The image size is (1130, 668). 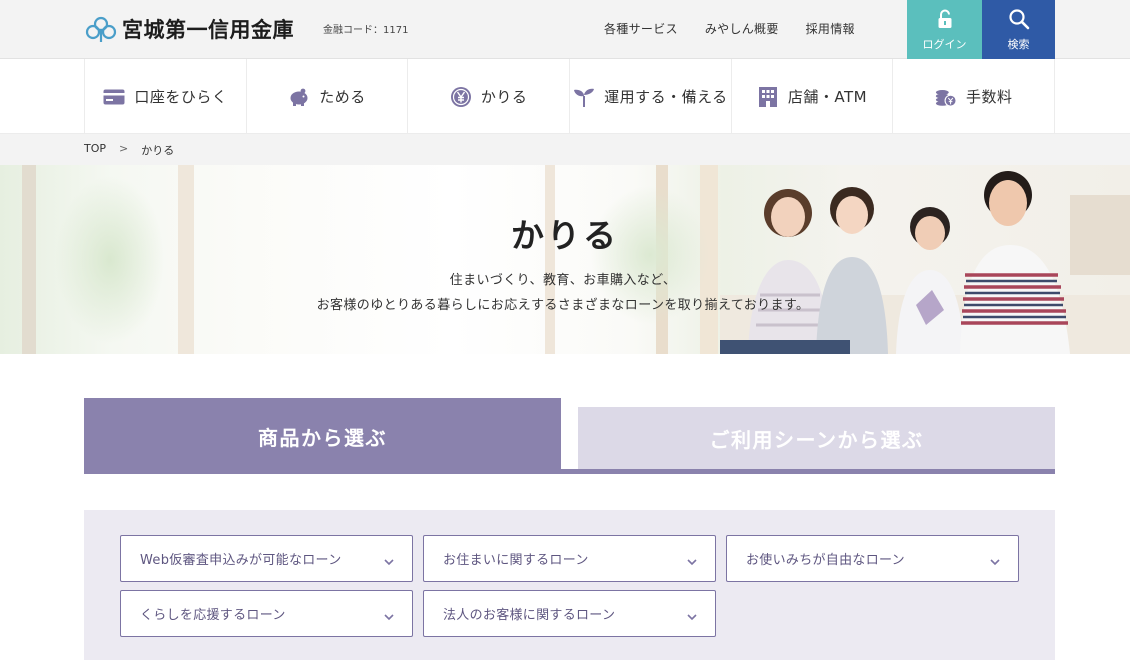 I want to click on gnav-item-invest: 運用する・備える, so click(x=651, y=96).